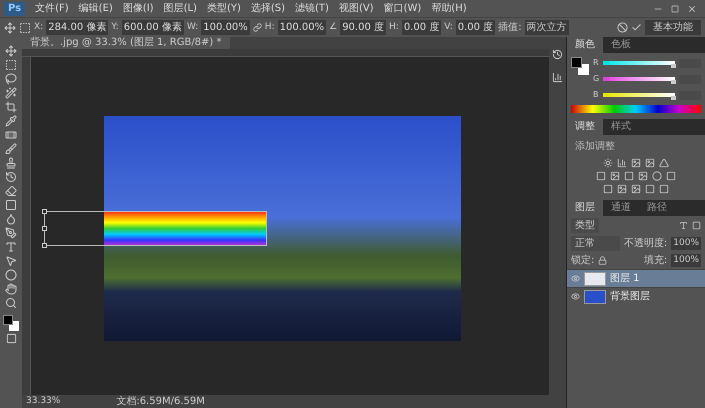 The image size is (705, 408). What do you see at coordinates (683, 225) in the screenshot?
I see `type-filter-icon` at bounding box center [683, 225].